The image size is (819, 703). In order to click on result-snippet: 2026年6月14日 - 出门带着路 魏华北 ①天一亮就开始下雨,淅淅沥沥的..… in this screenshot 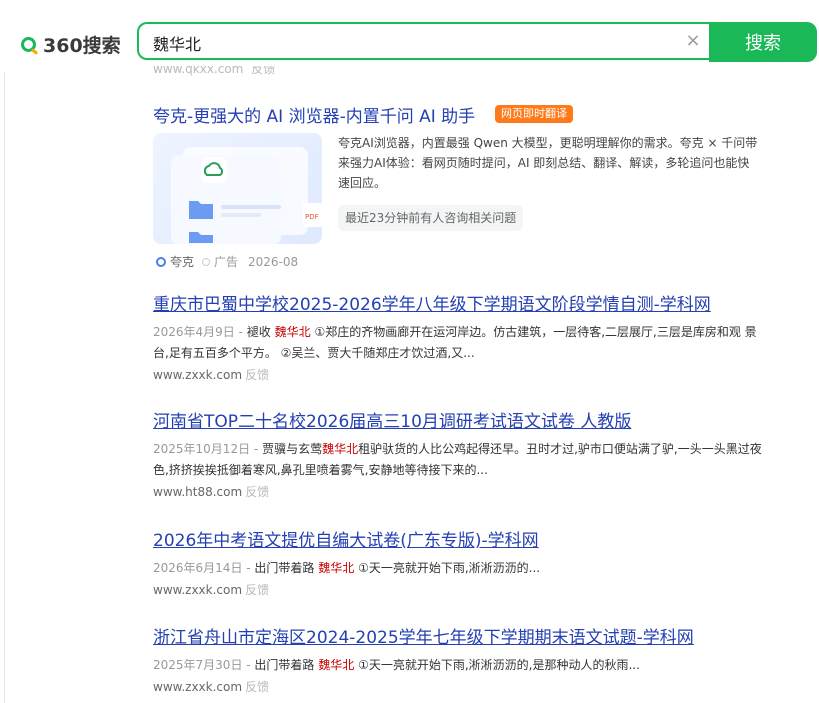, I will do `click(458, 568)`.